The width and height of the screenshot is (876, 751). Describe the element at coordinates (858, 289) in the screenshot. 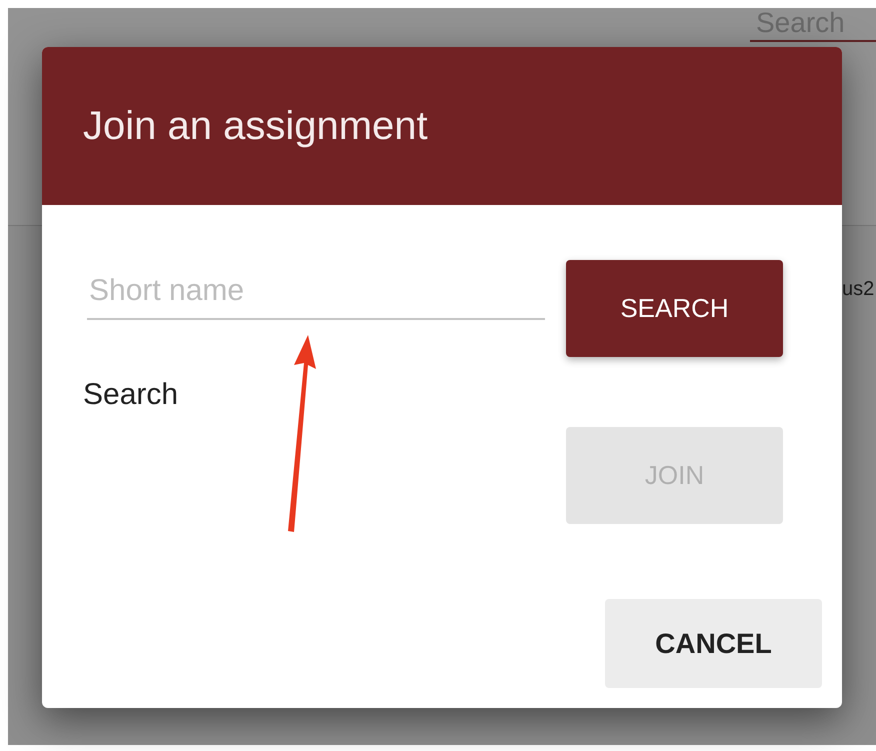

I see `list-item-text: us2` at that location.